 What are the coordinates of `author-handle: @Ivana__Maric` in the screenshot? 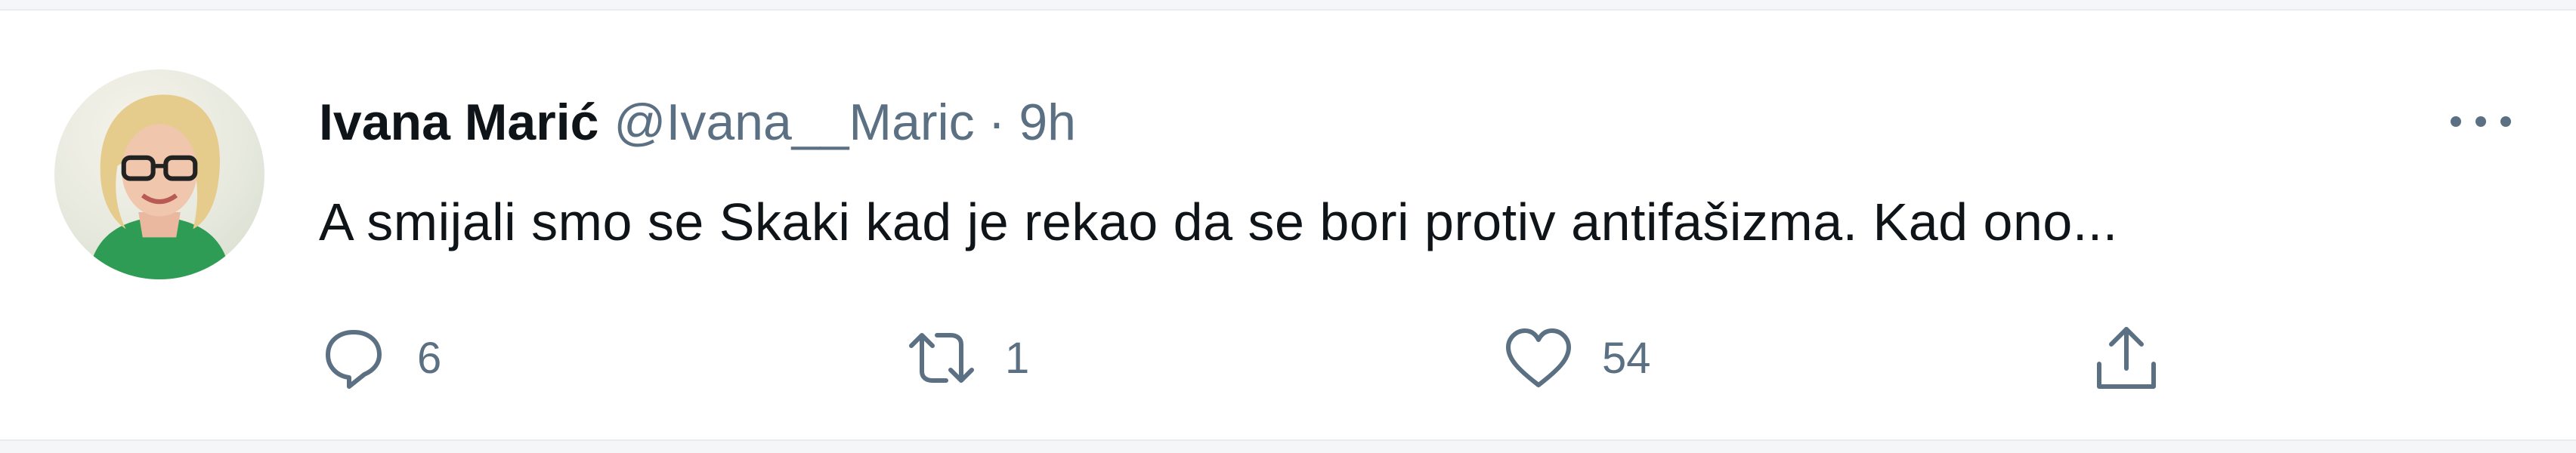 It's located at (794, 123).